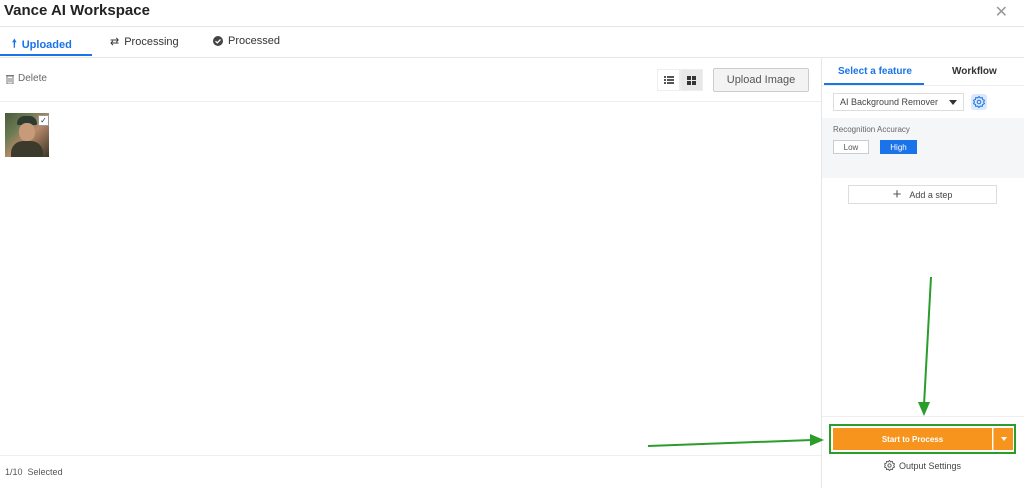 This screenshot has height=489, width=1024. I want to click on accuracy-label: Recognition Accuracy, so click(871, 129).